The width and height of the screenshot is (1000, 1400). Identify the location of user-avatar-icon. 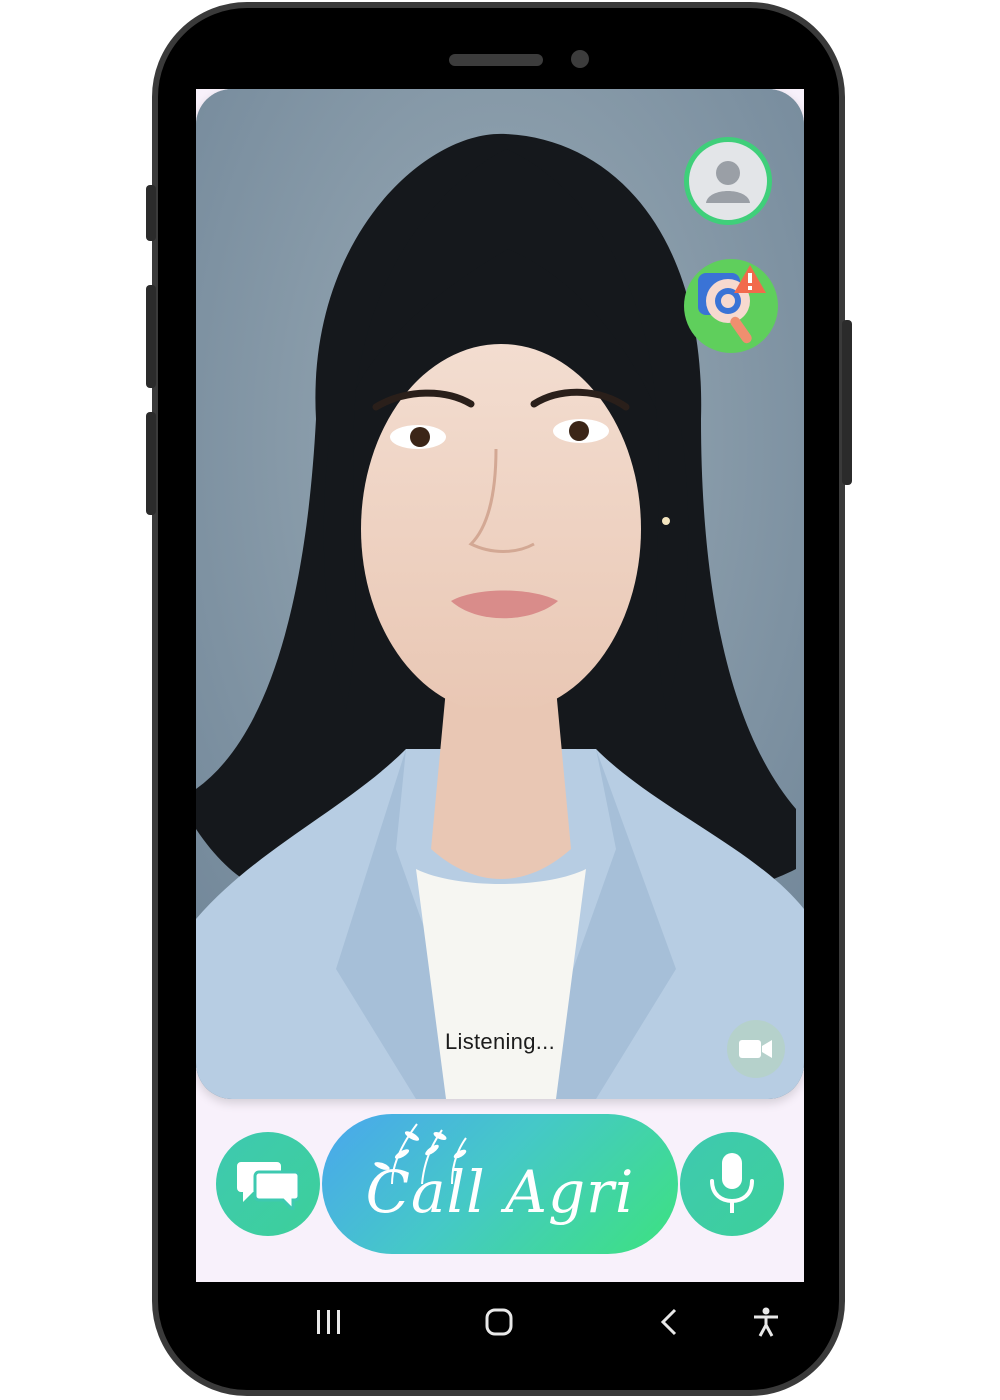
(728, 182).